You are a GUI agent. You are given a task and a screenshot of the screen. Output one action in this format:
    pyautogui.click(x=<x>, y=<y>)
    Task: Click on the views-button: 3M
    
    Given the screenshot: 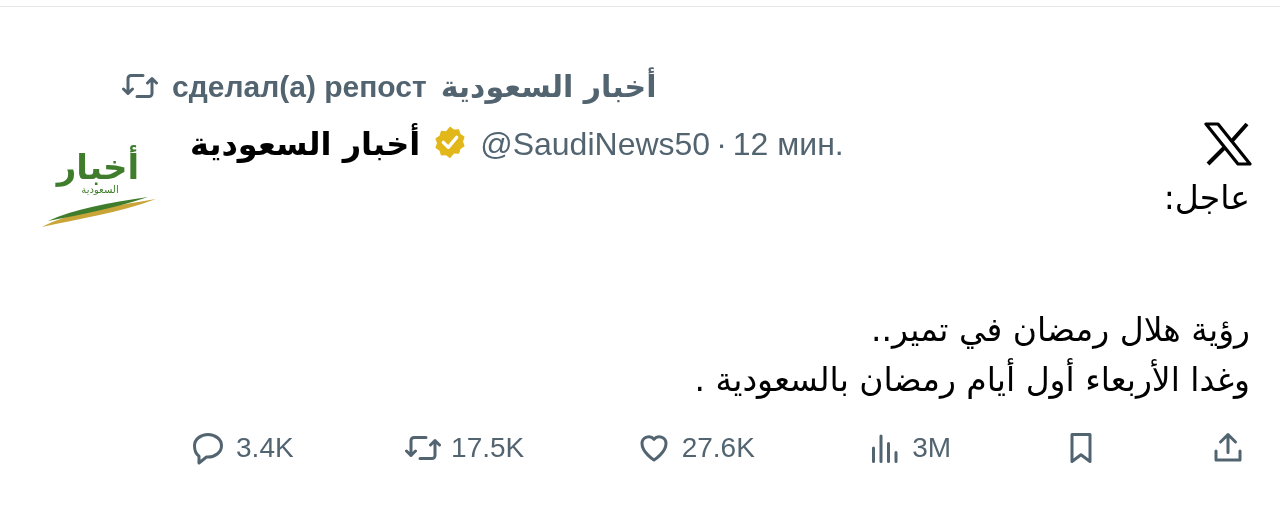 What is the action you would take?
    pyautogui.click(x=909, y=448)
    